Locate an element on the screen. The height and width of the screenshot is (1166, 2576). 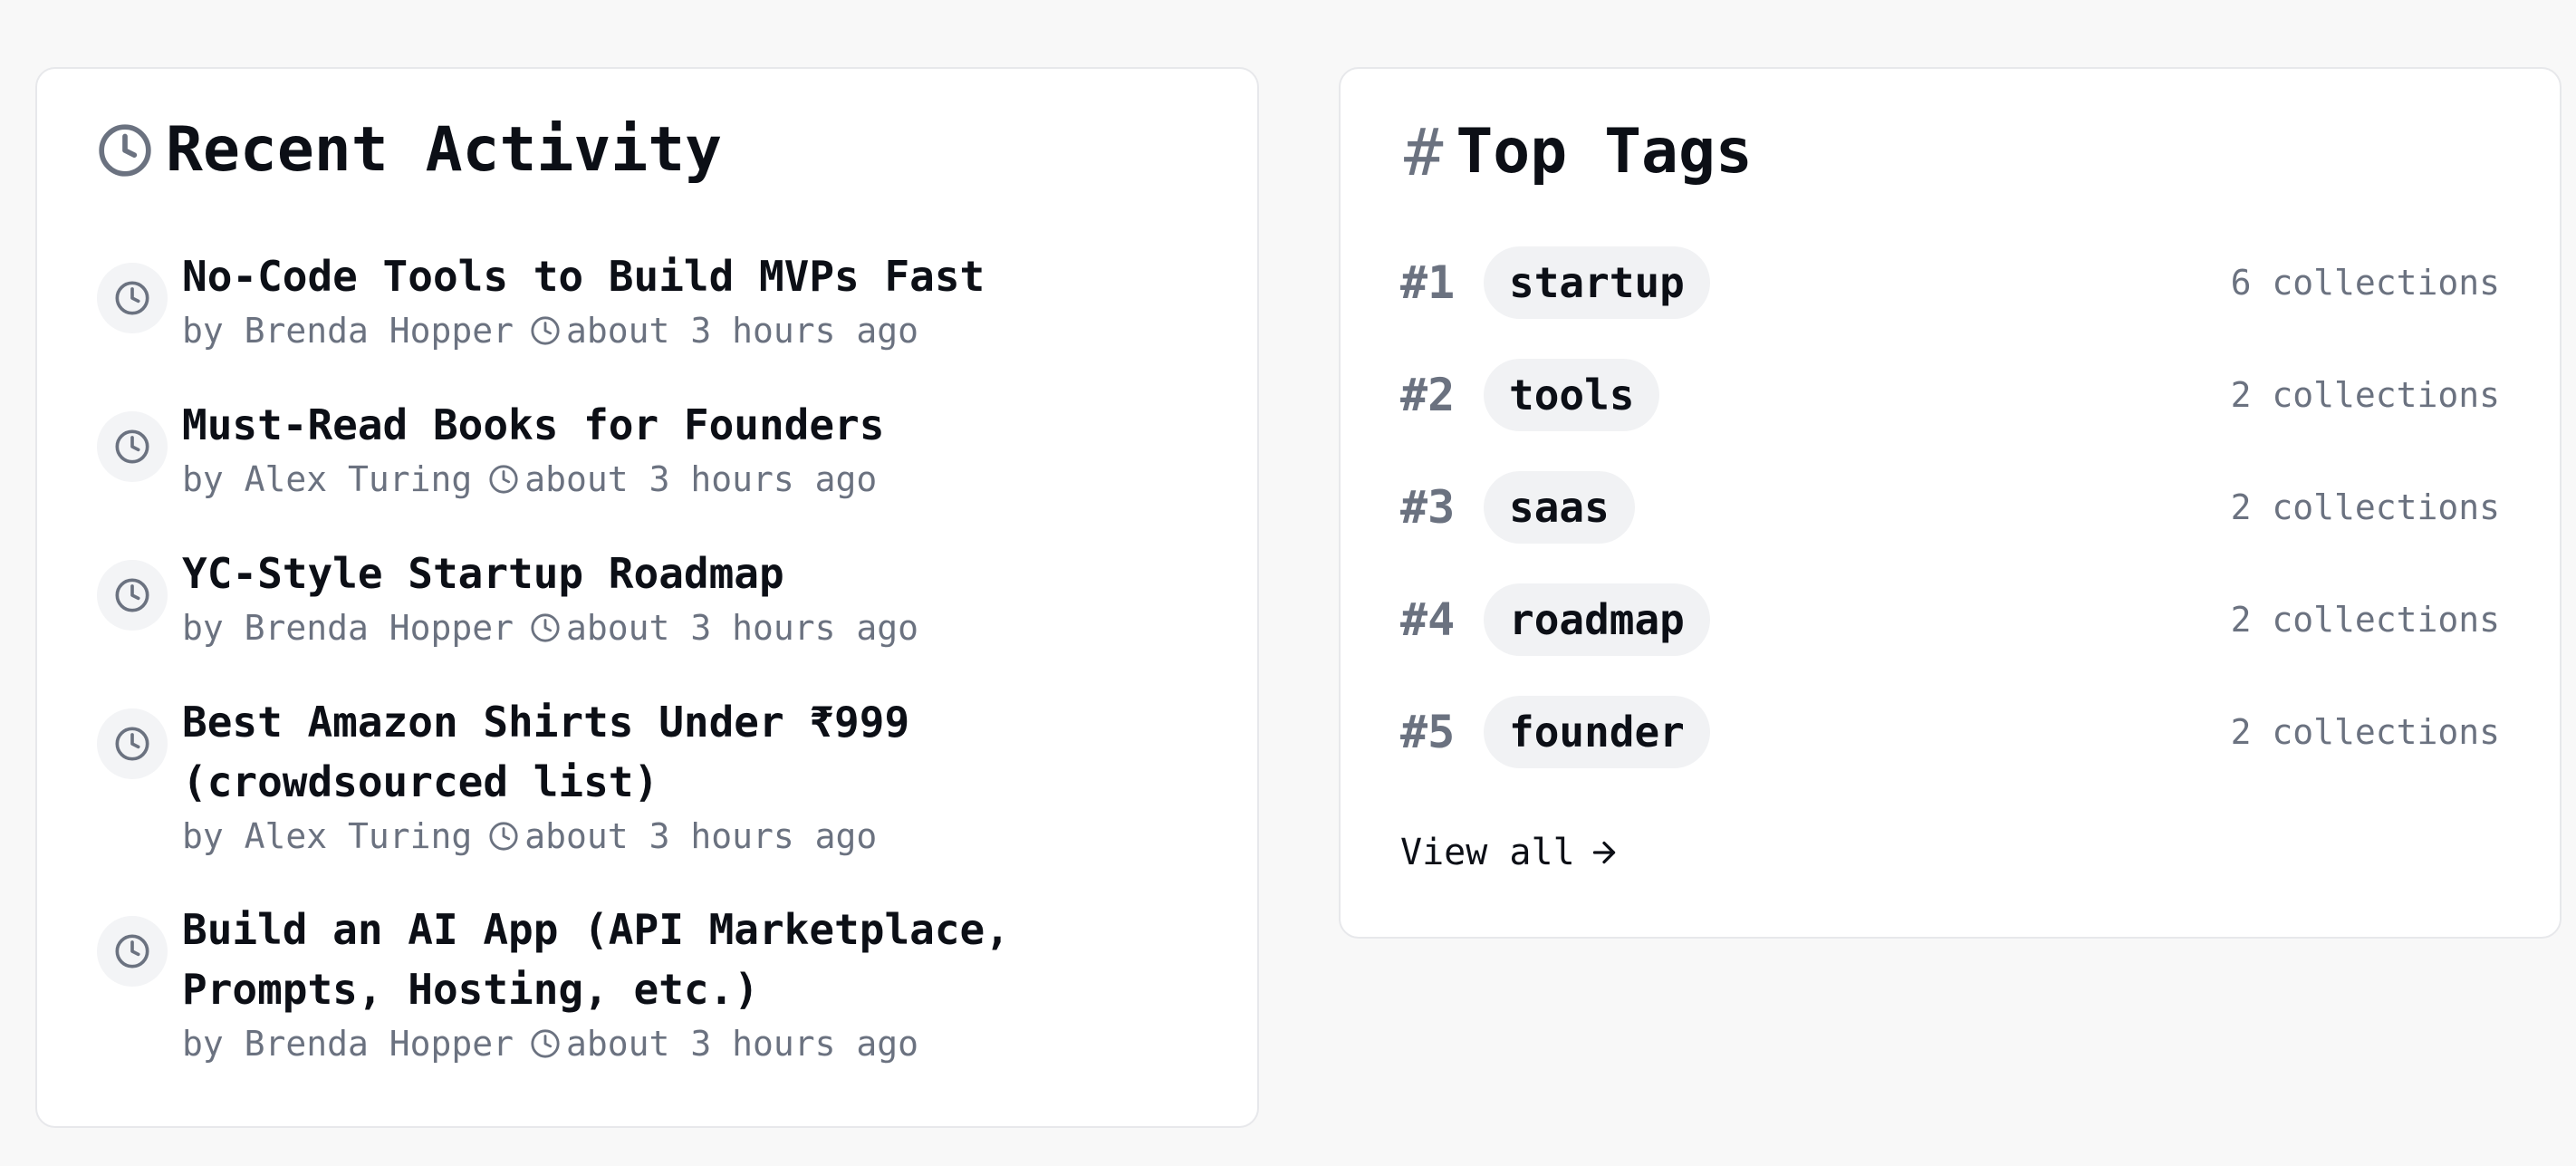
tag-pill: founder is located at coordinates (1597, 732).